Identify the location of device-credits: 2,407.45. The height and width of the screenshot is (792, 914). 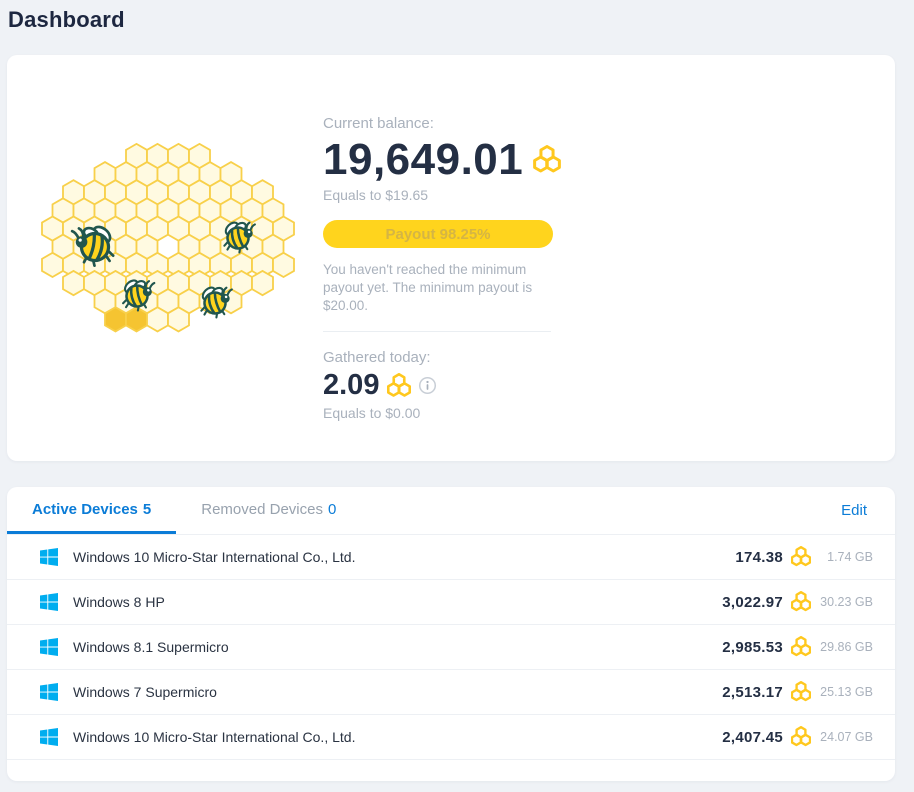
(752, 737).